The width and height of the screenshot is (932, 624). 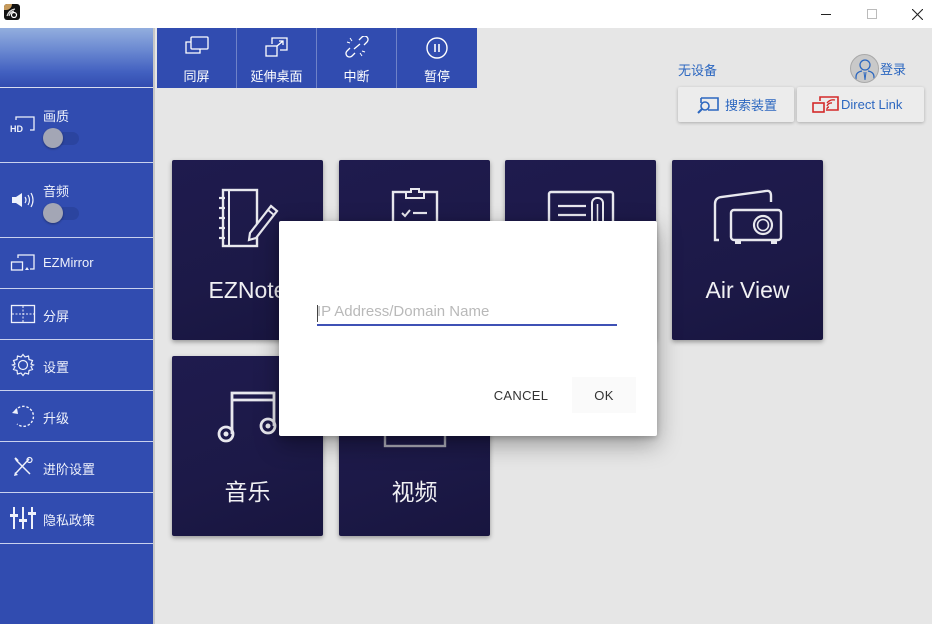 I want to click on disconnect-button: 中断, so click(x=357, y=58).